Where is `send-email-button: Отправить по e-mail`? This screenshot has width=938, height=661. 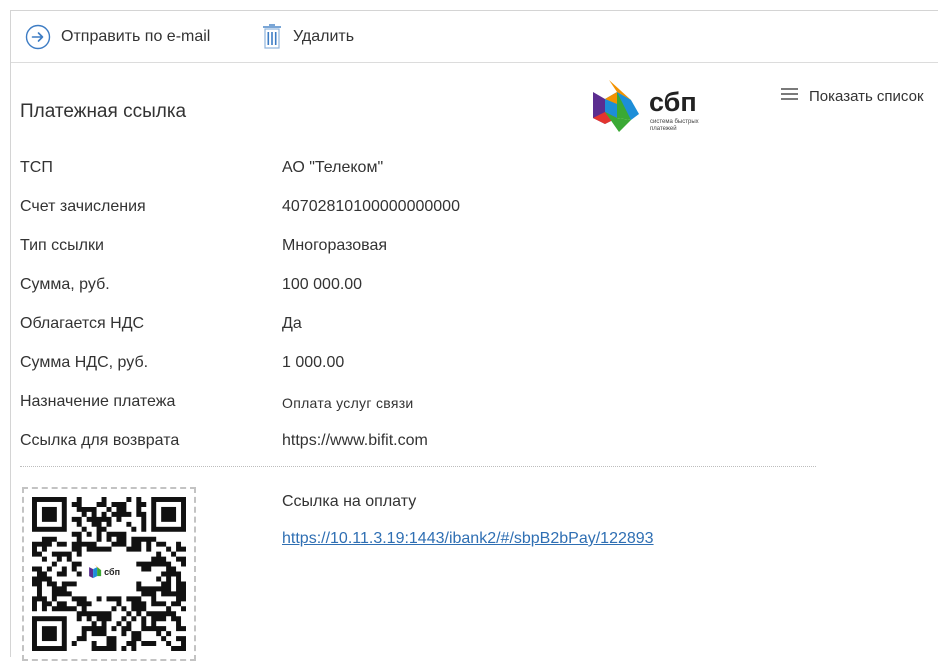 send-email-button: Отправить по e-mail is located at coordinates (117, 36).